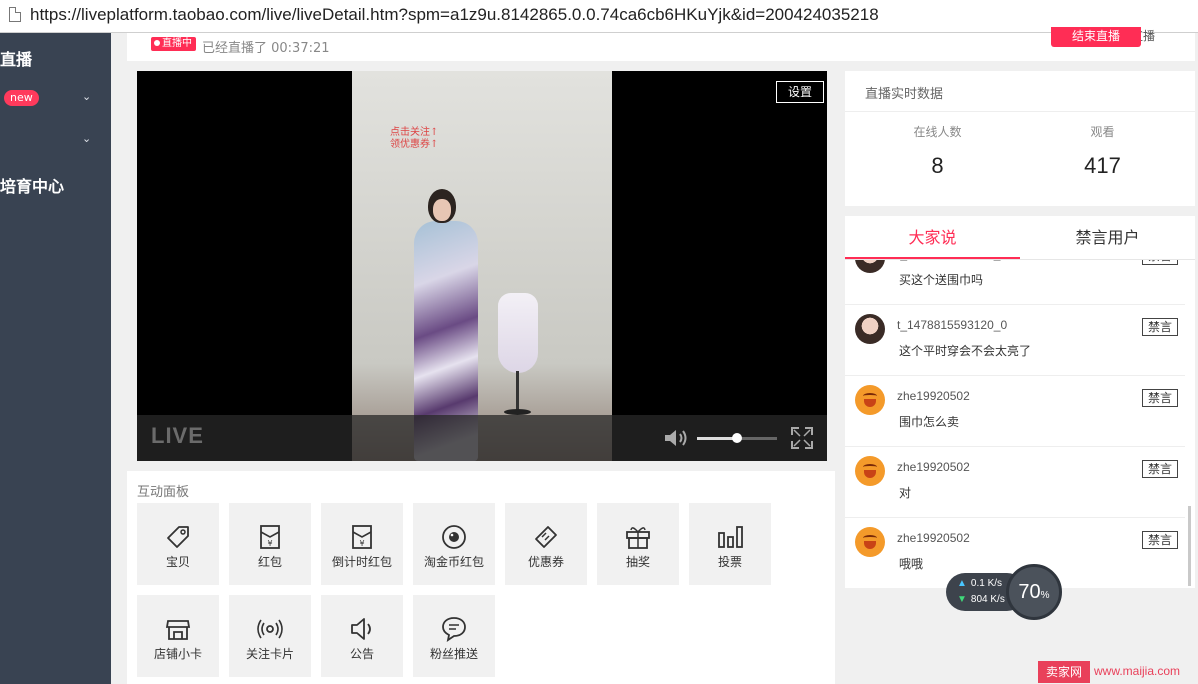  Describe the element at coordinates (1064, 672) in the screenshot. I see `watermark-logo: 卖家网` at that location.